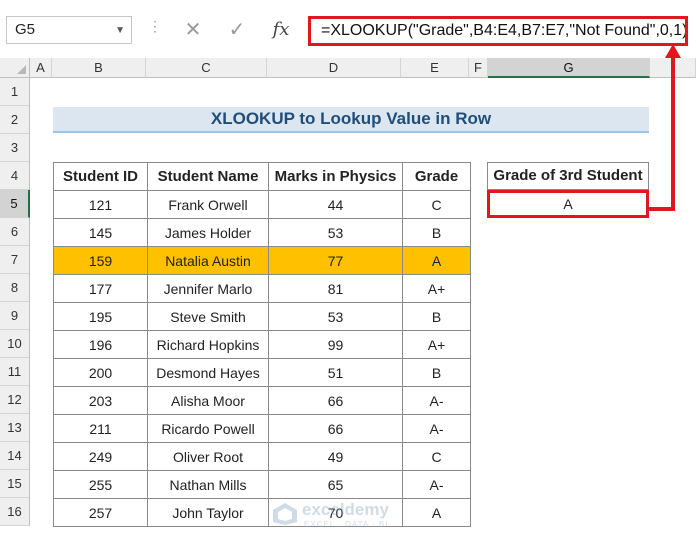 The width and height of the screenshot is (696, 546). Describe the element at coordinates (478, 68) in the screenshot. I see `column-header-f: F` at that location.